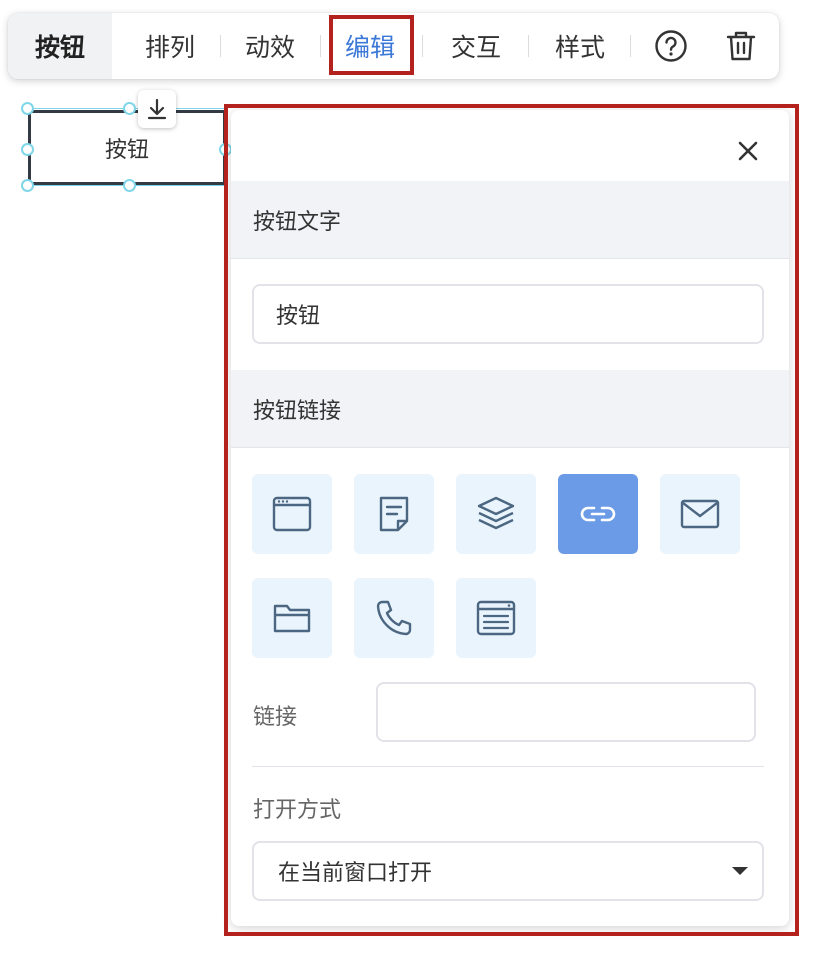 The image size is (818, 960). I want to click on list-window-icon, so click(496, 618).